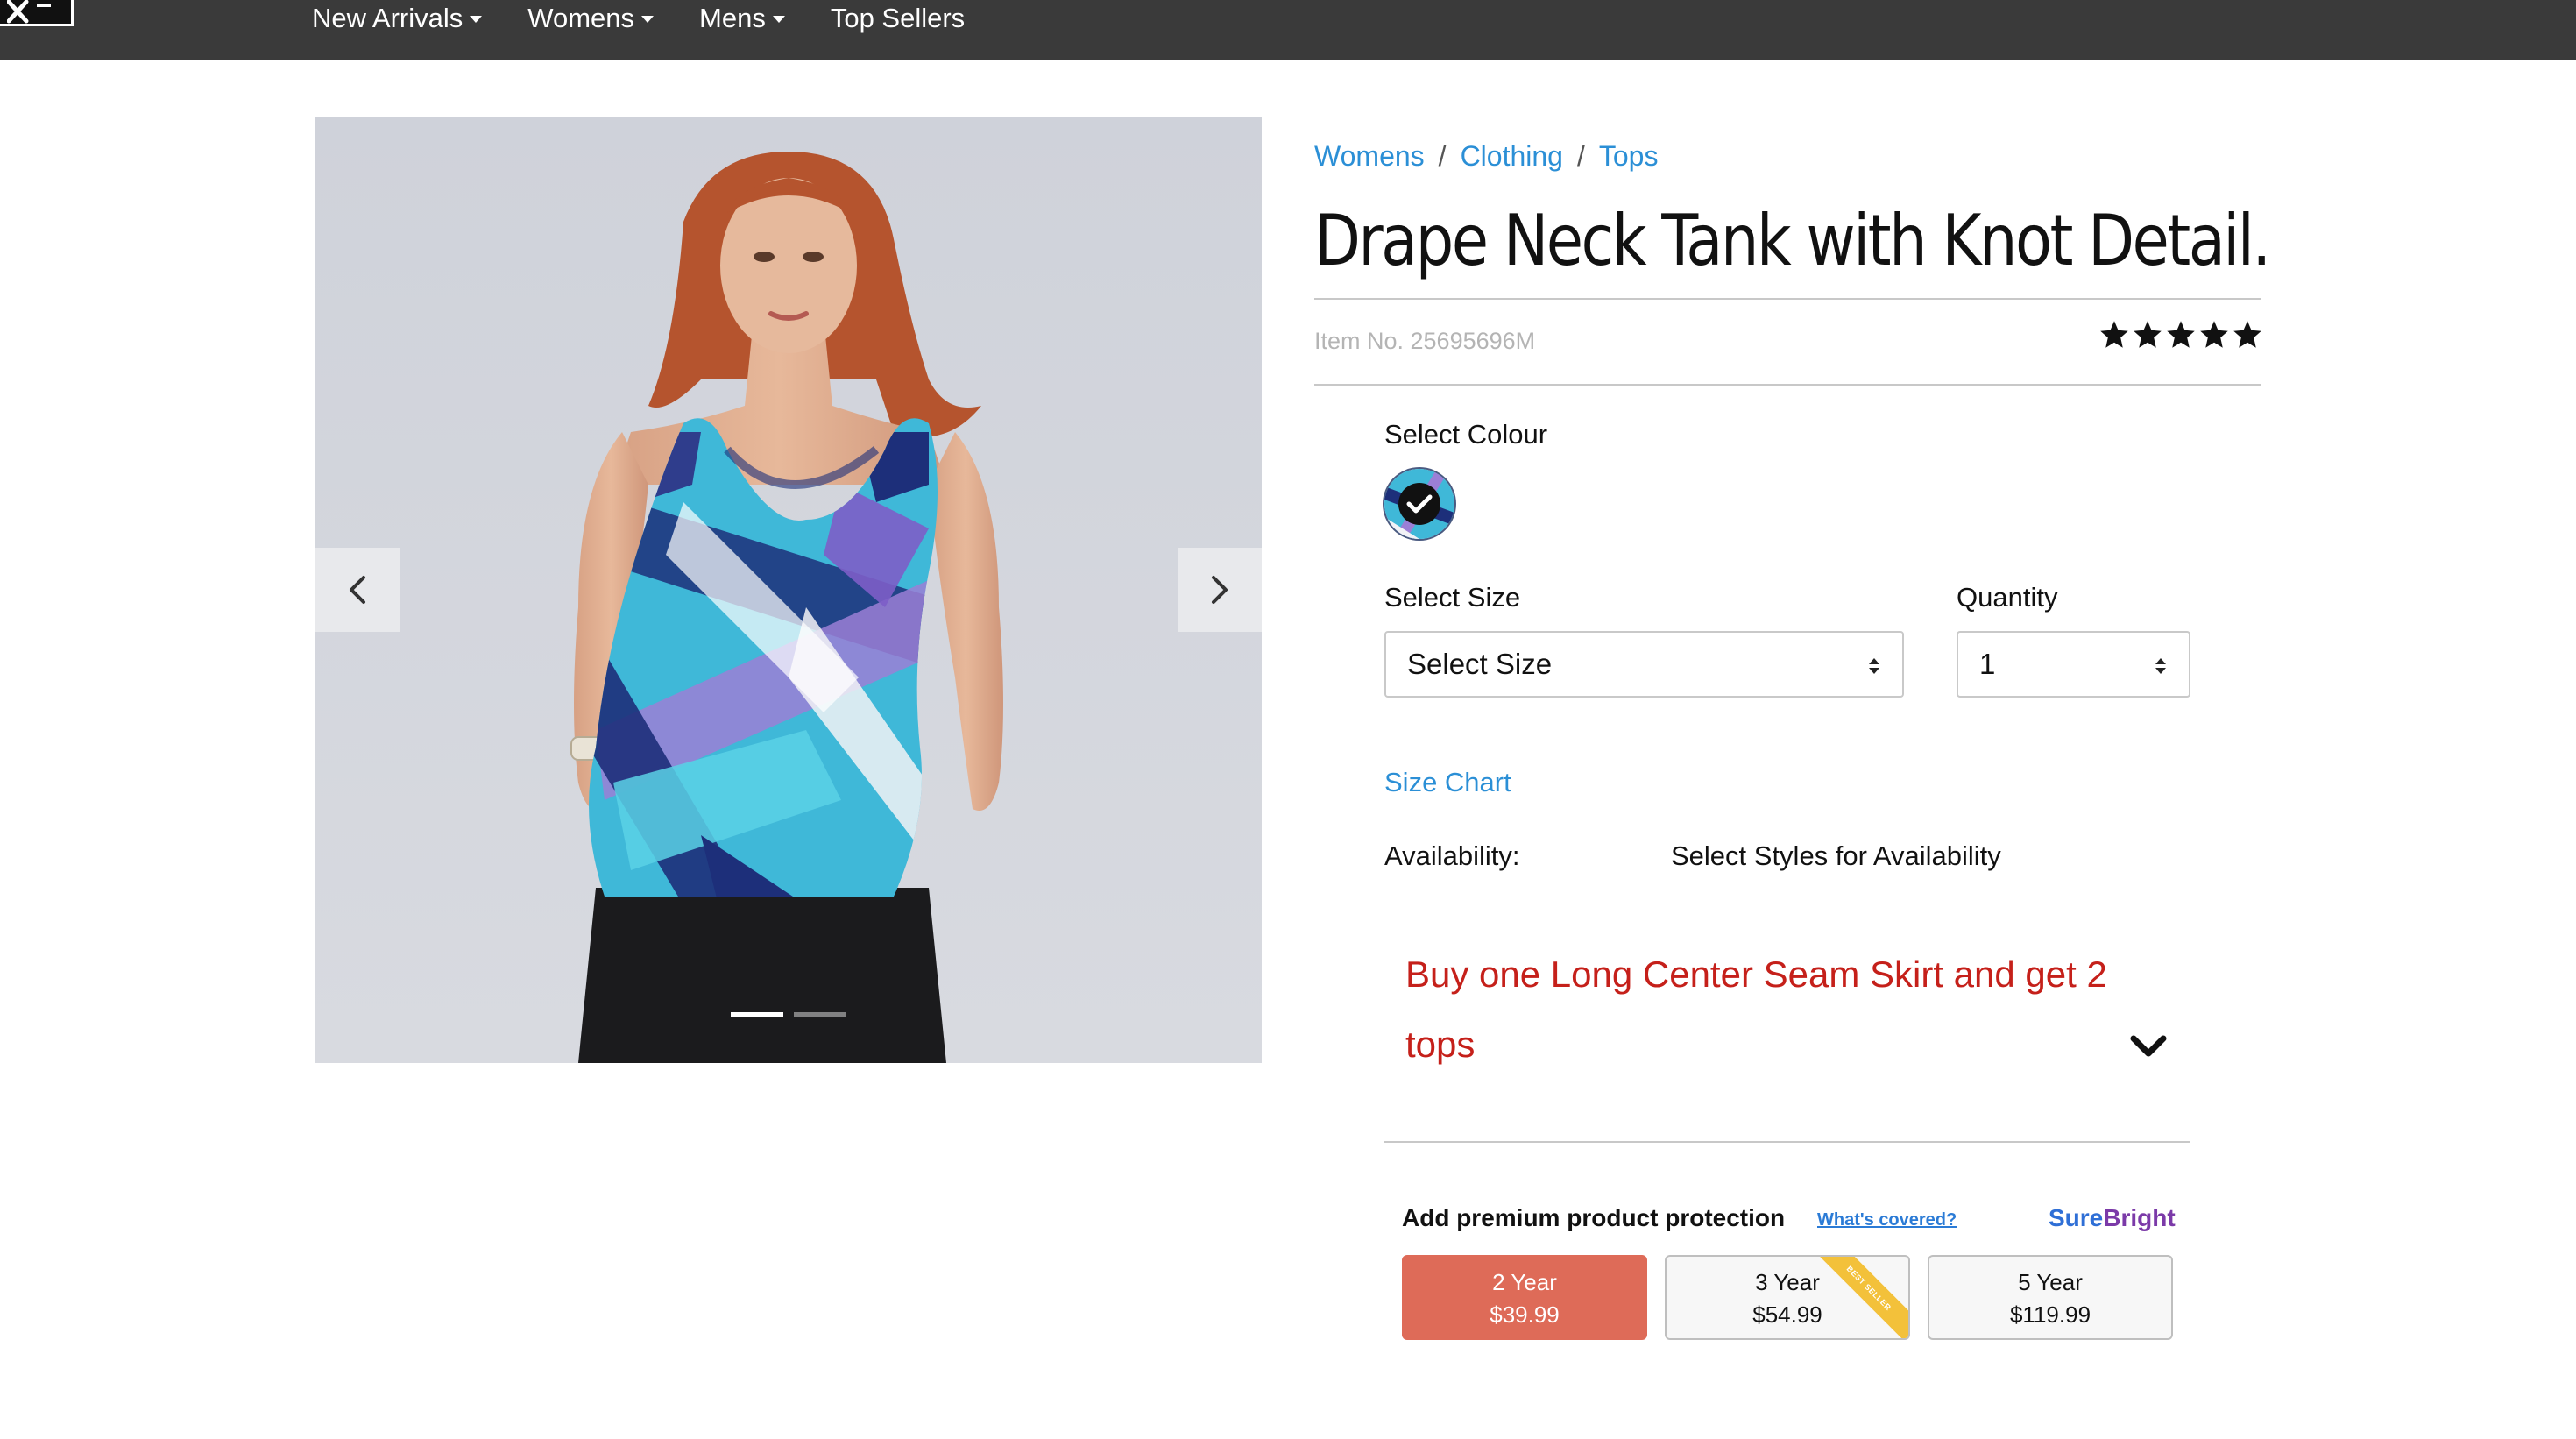 The height and width of the screenshot is (1439, 2576). I want to click on colour-swatch-print, so click(1419, 504).